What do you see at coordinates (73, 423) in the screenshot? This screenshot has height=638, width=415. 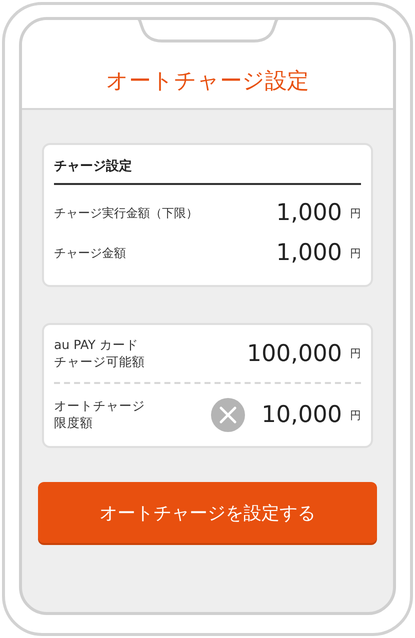 I see `row-label: 限度額` at bounding box center [73, 423].